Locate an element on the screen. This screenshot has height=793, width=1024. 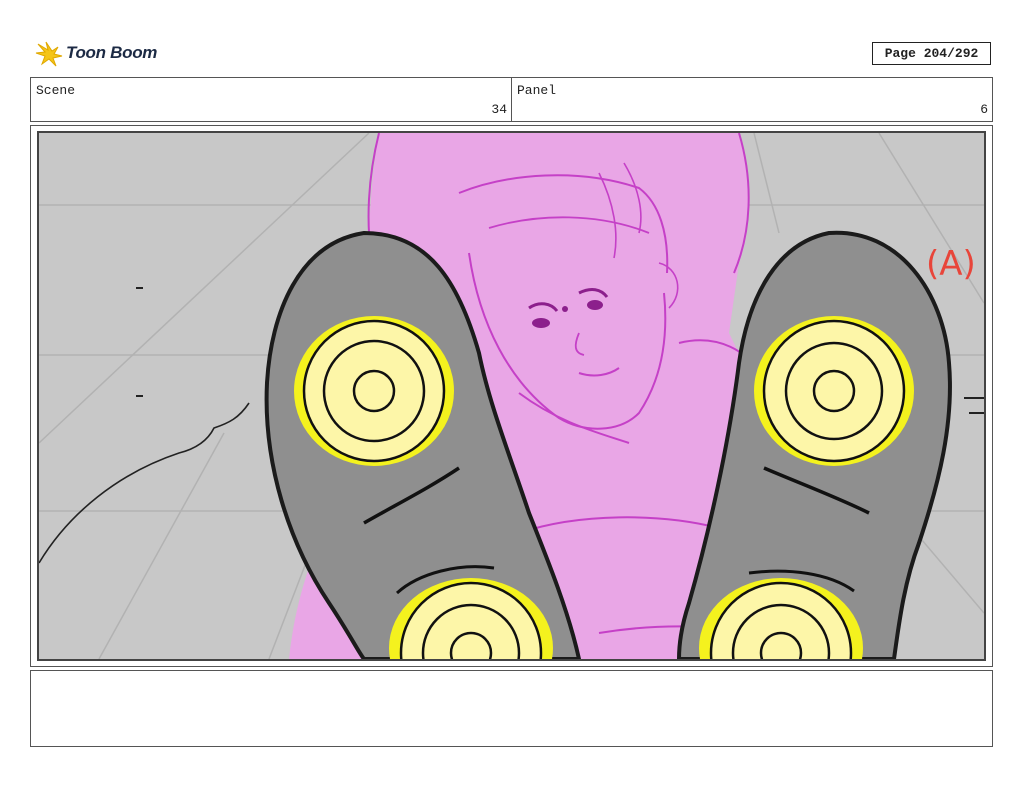
panel-annotation: (A) is located at coordinates (951, 264).